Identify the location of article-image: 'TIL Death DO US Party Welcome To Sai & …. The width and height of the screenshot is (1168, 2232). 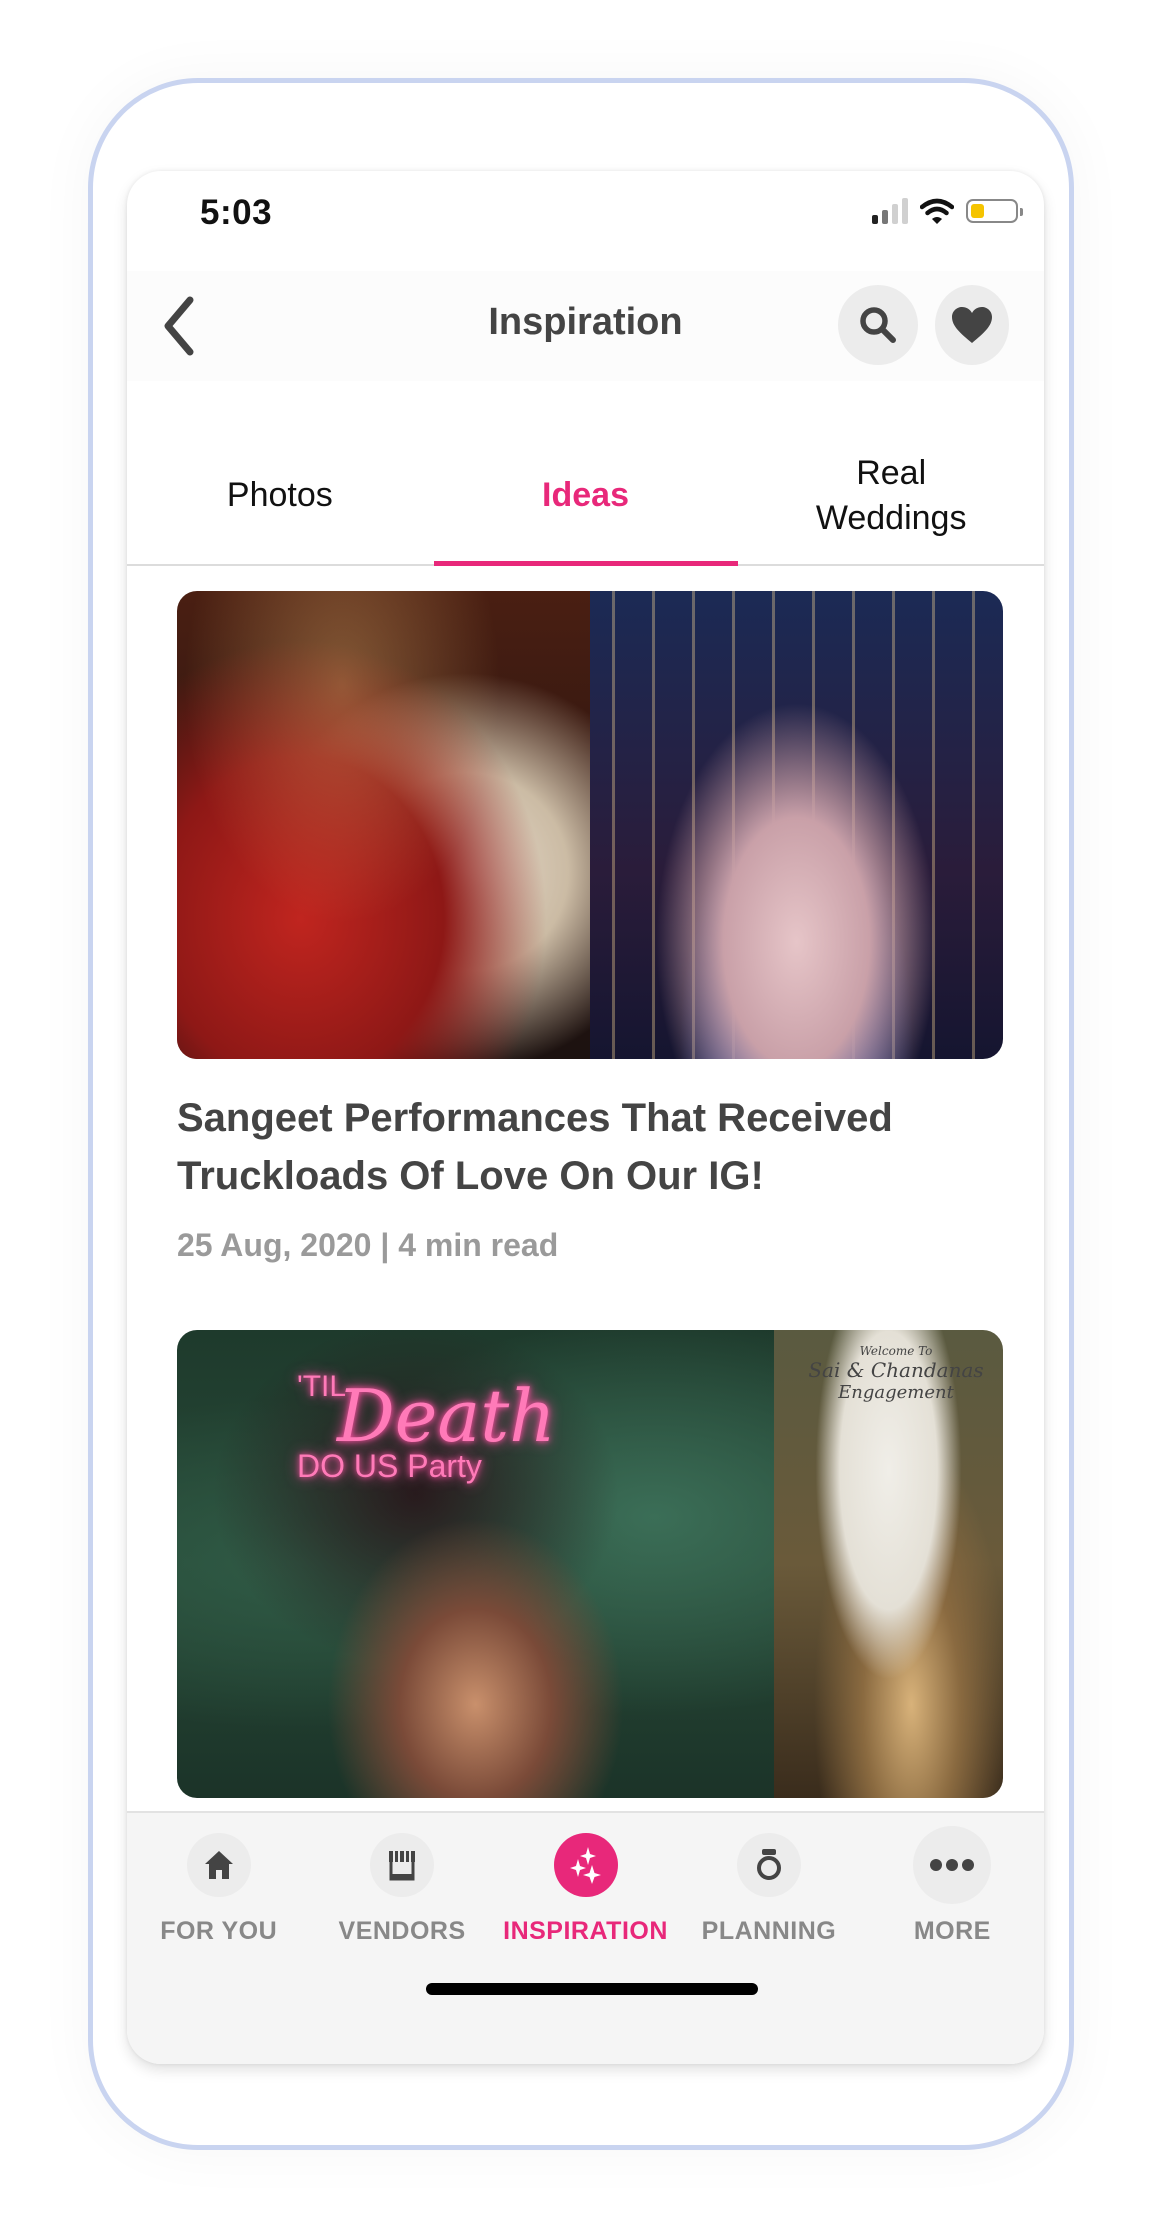
(590, 1564).